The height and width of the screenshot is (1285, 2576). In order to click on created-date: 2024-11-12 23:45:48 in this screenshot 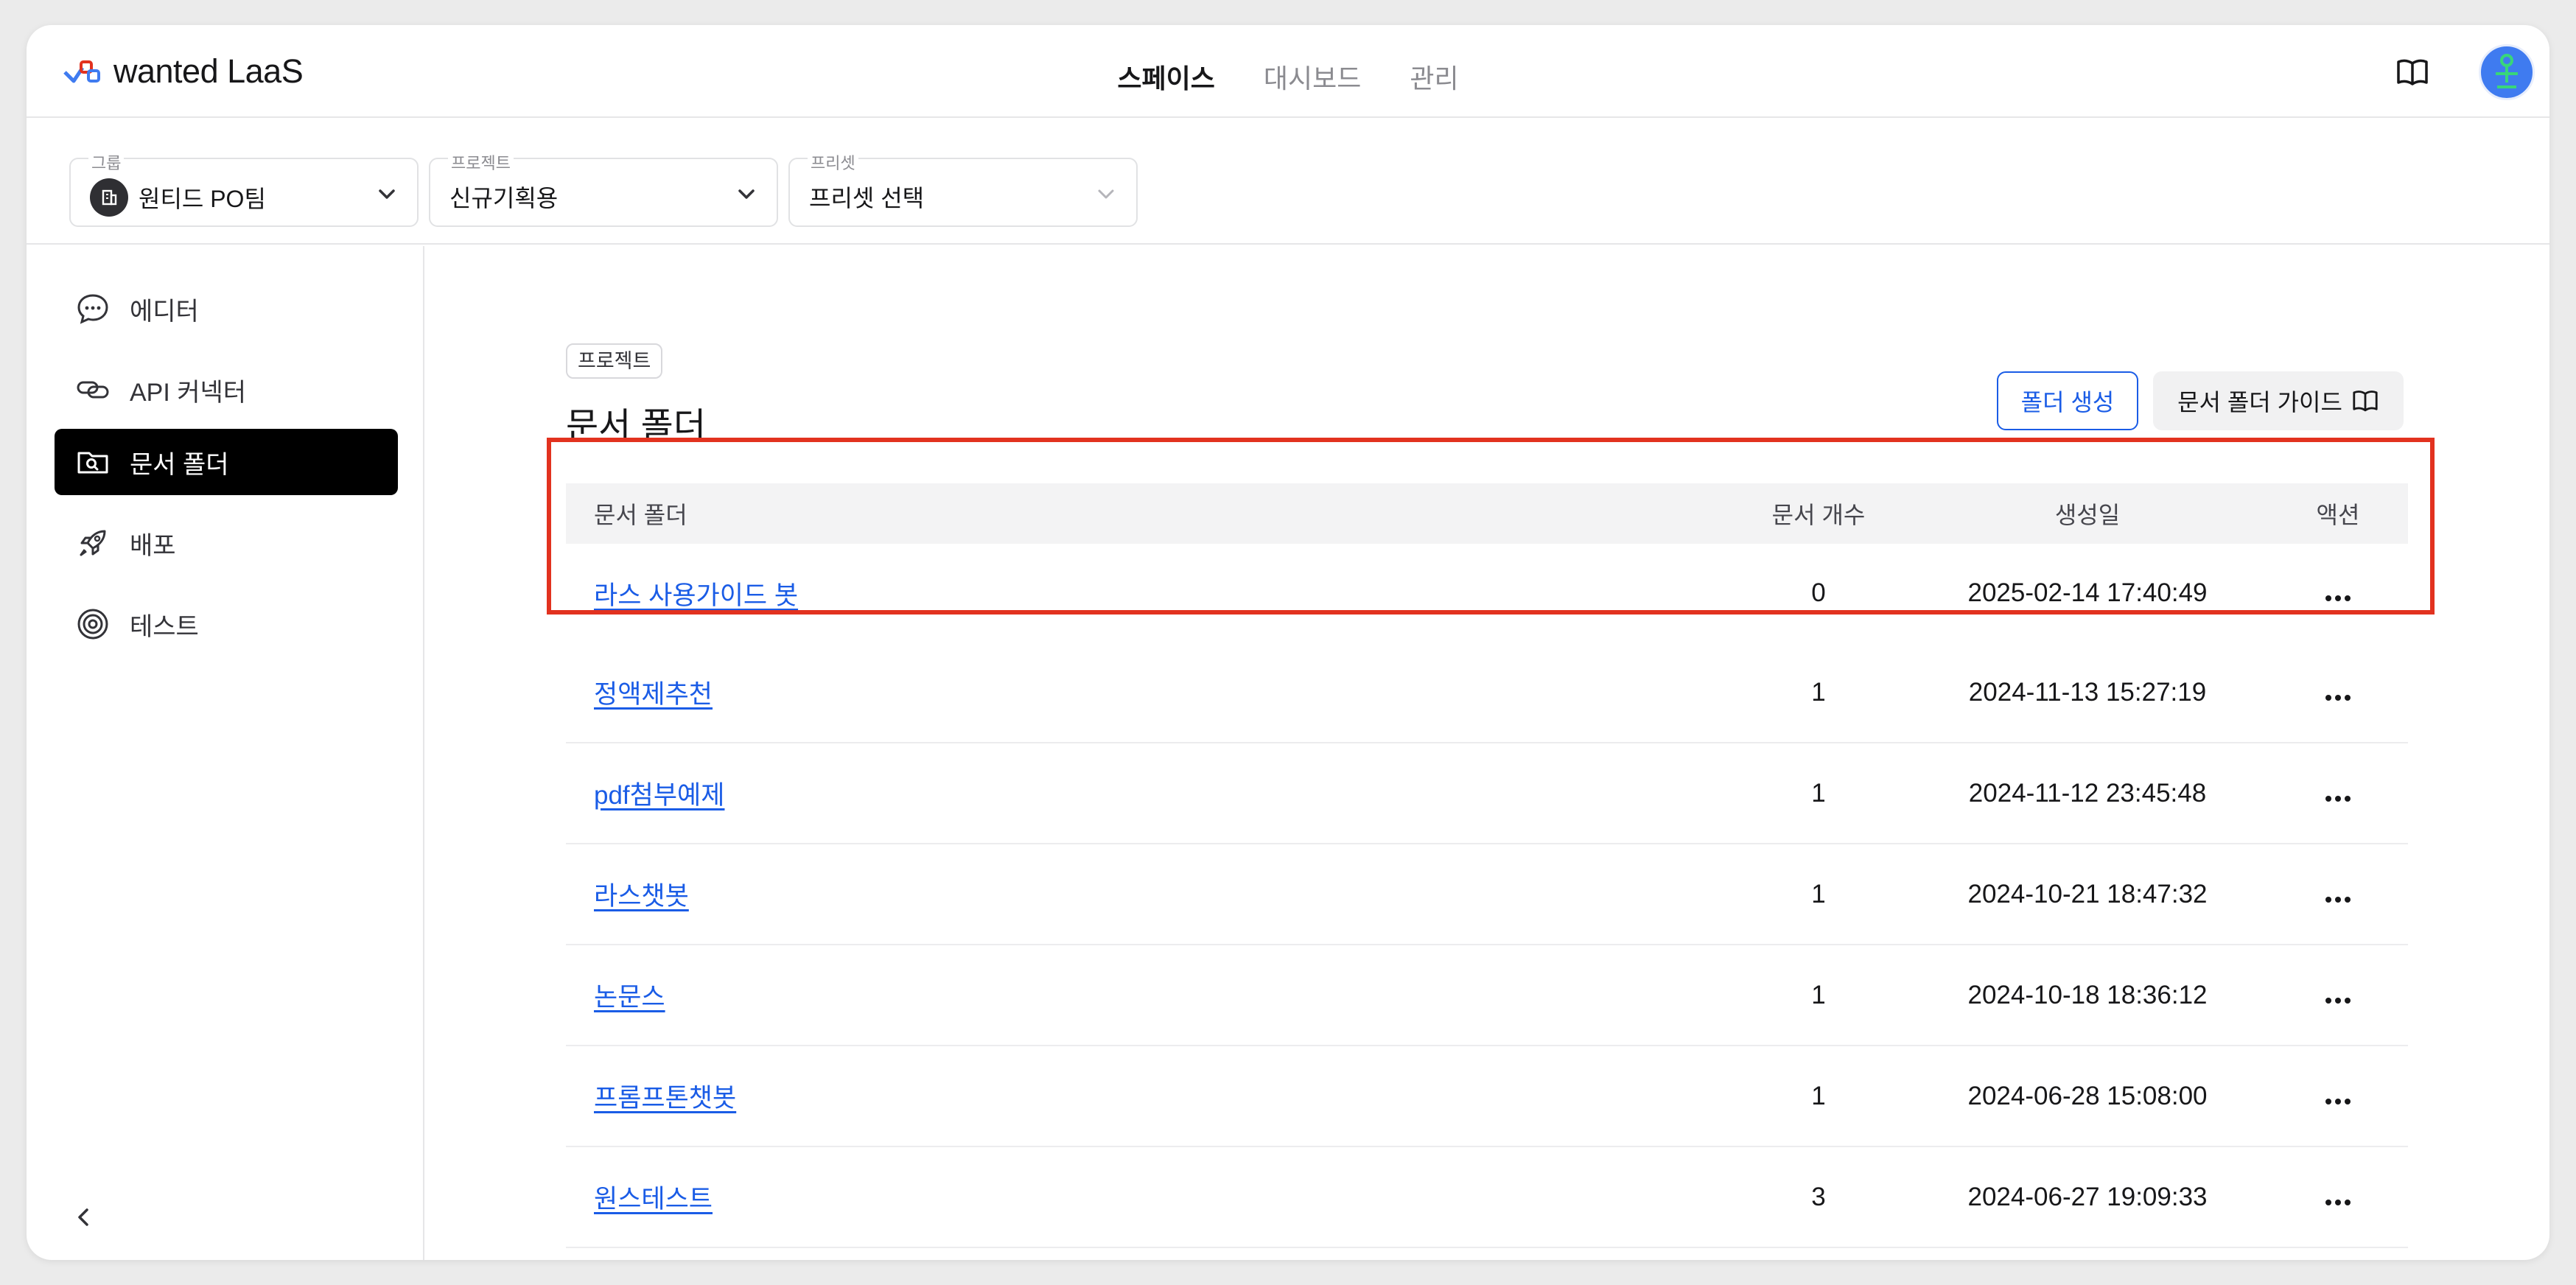, I will do `click(2087, 793)`.